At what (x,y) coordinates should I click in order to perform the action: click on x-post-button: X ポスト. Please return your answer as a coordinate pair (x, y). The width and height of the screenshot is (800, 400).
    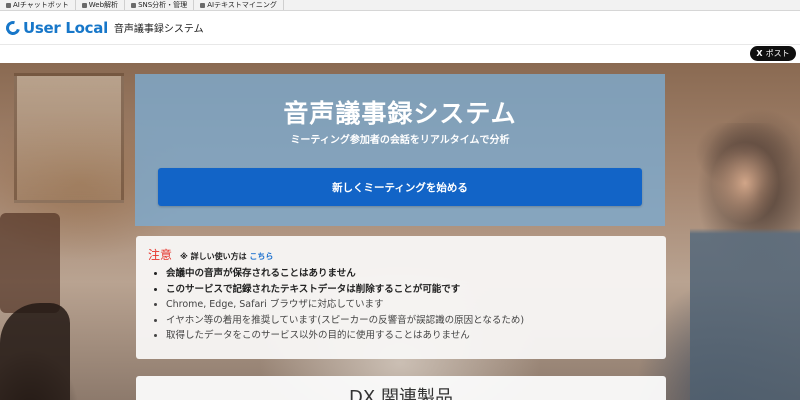
    Looking at the image, I should click on (773, 53).